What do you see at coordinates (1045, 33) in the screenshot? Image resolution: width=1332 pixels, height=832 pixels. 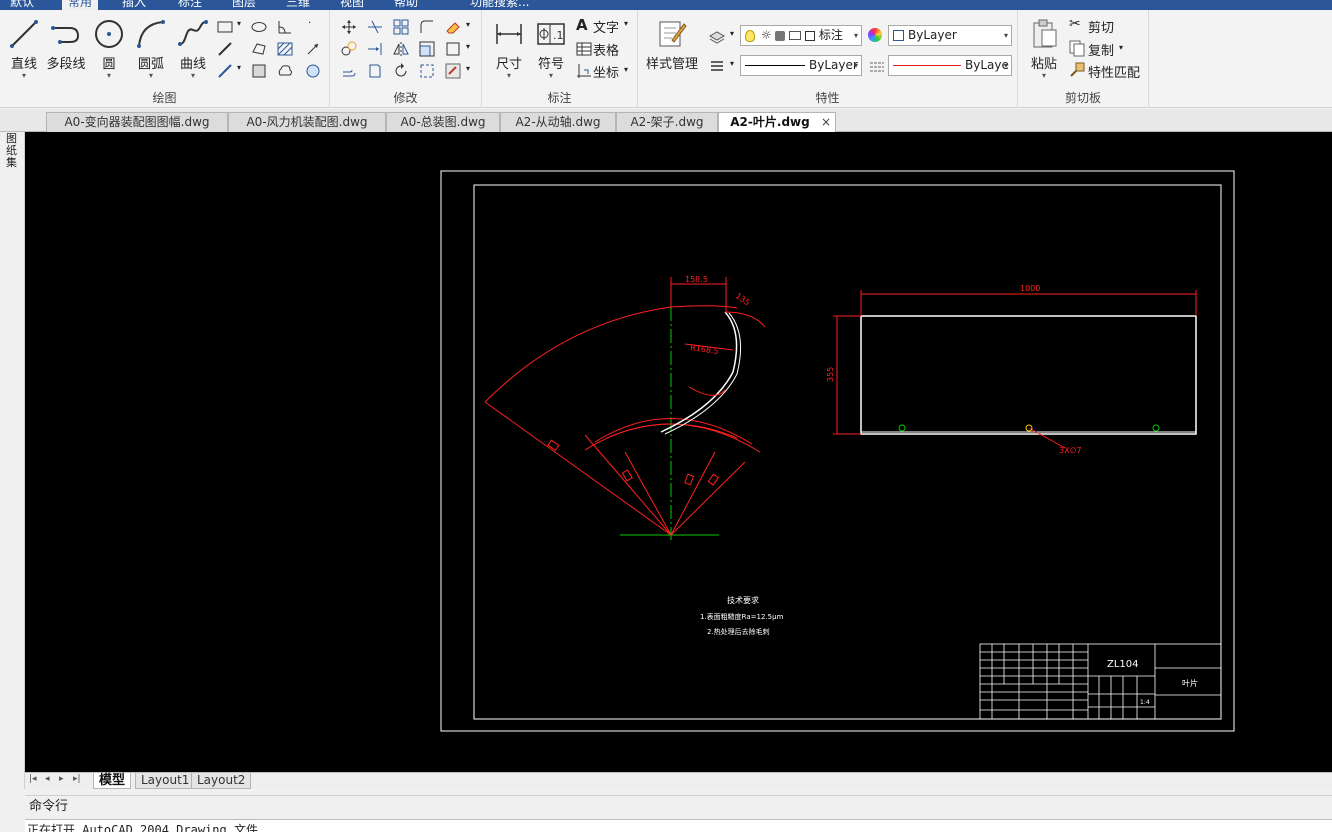 I see `paste-icon` at bounding box center [1045, 33].